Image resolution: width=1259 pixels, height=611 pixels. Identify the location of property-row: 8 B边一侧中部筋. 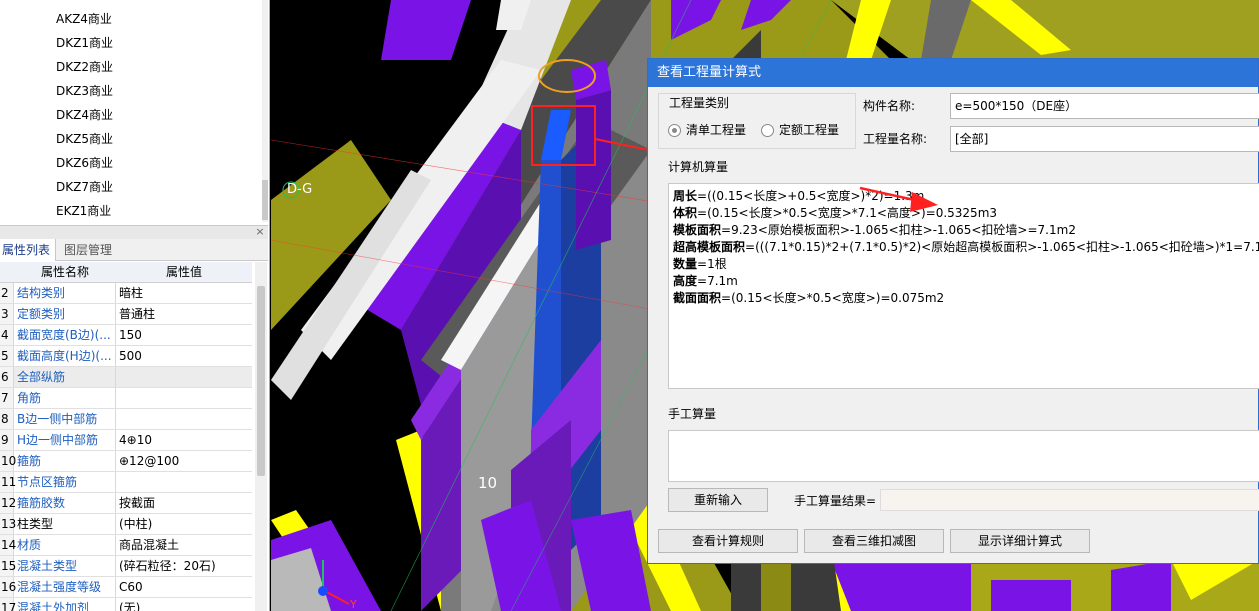
(126, 419).